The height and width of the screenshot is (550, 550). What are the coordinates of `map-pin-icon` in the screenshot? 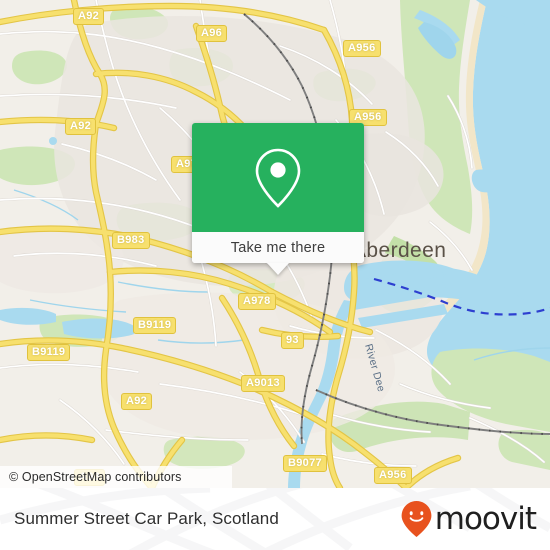 It's located at (278, 178).